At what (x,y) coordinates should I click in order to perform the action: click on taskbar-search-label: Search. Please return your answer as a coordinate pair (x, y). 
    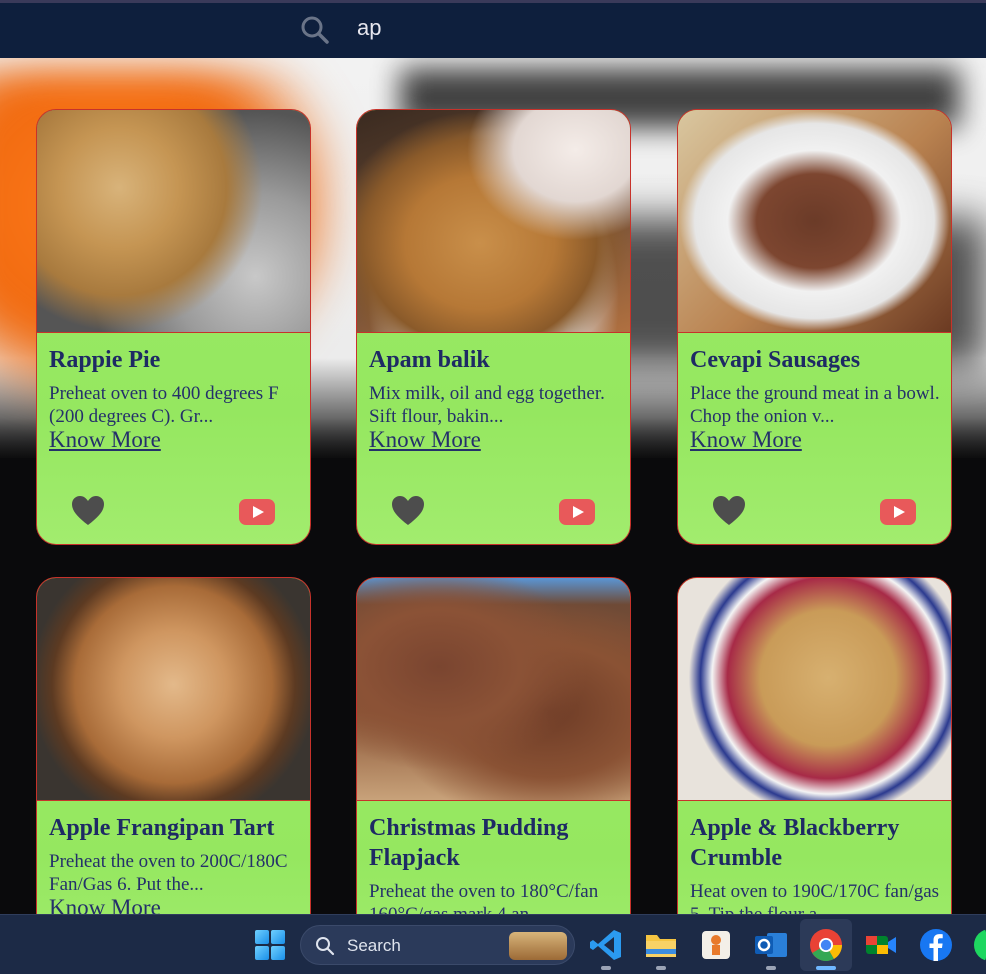
    Looking at the image, I should click on (374, 945).